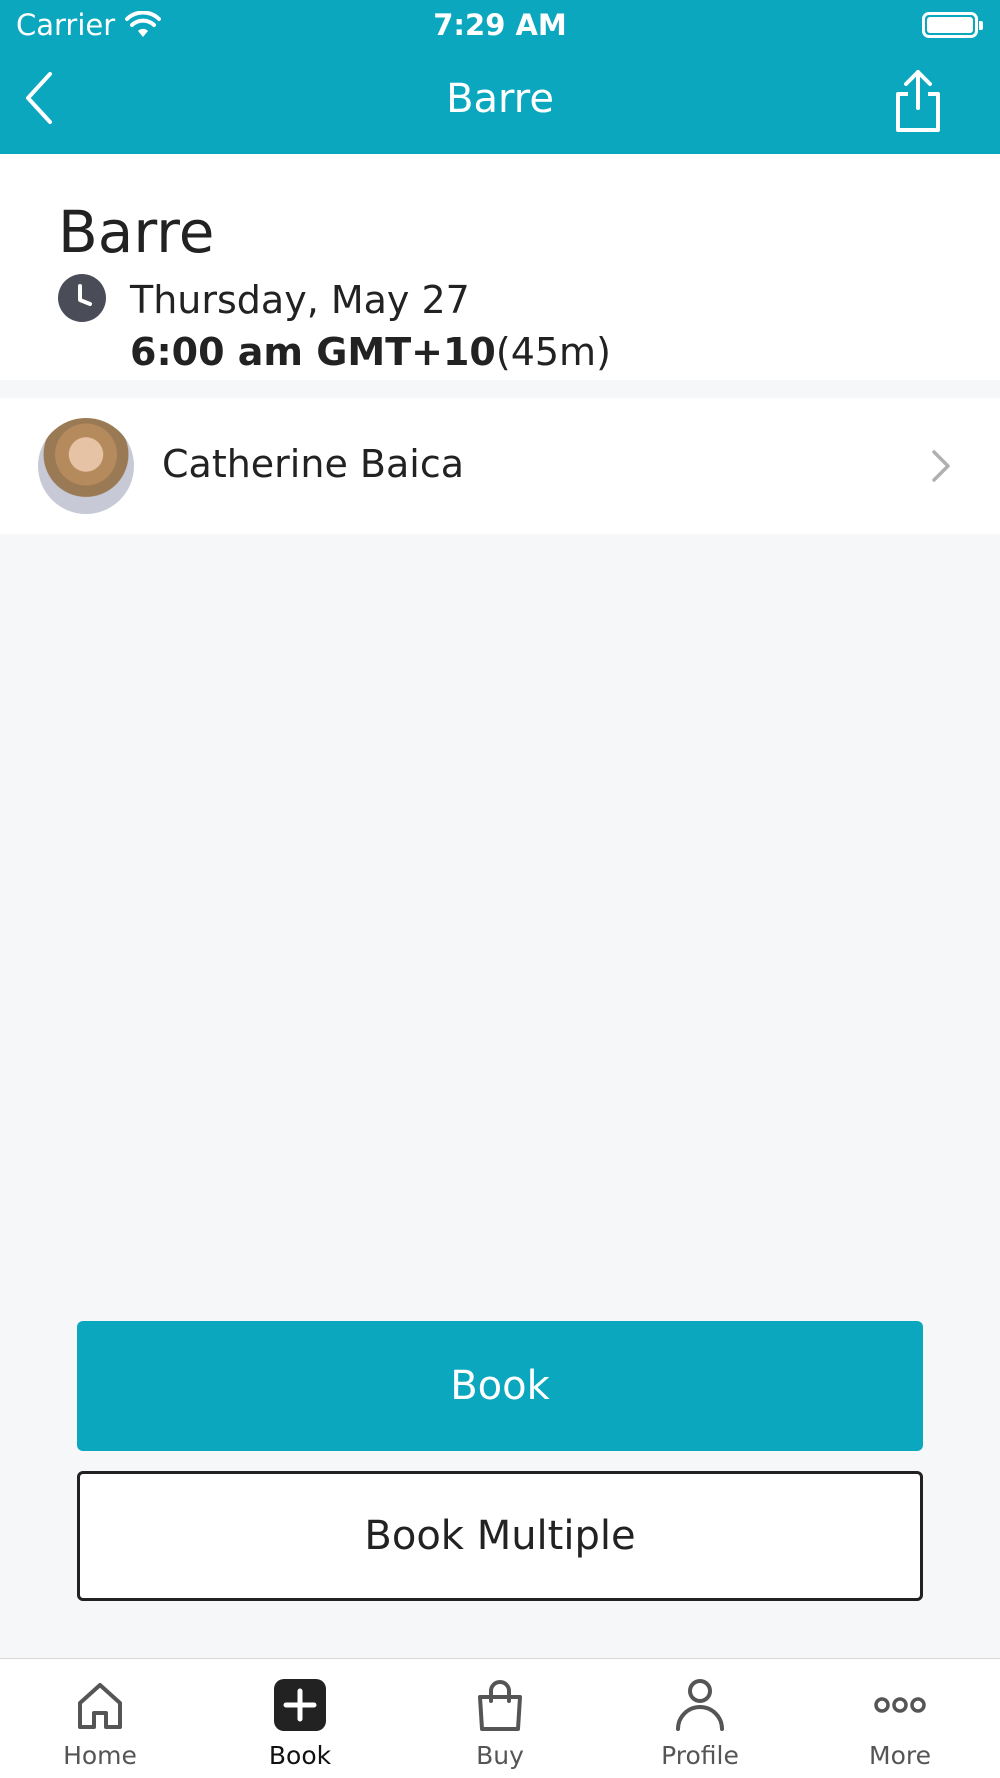 Image resolution: width=1000 pixels, height=1778 pixels. Describe the element at coordinates (500, 25) in the screenshot. I see `status-time: 7:29 AM` at that location.